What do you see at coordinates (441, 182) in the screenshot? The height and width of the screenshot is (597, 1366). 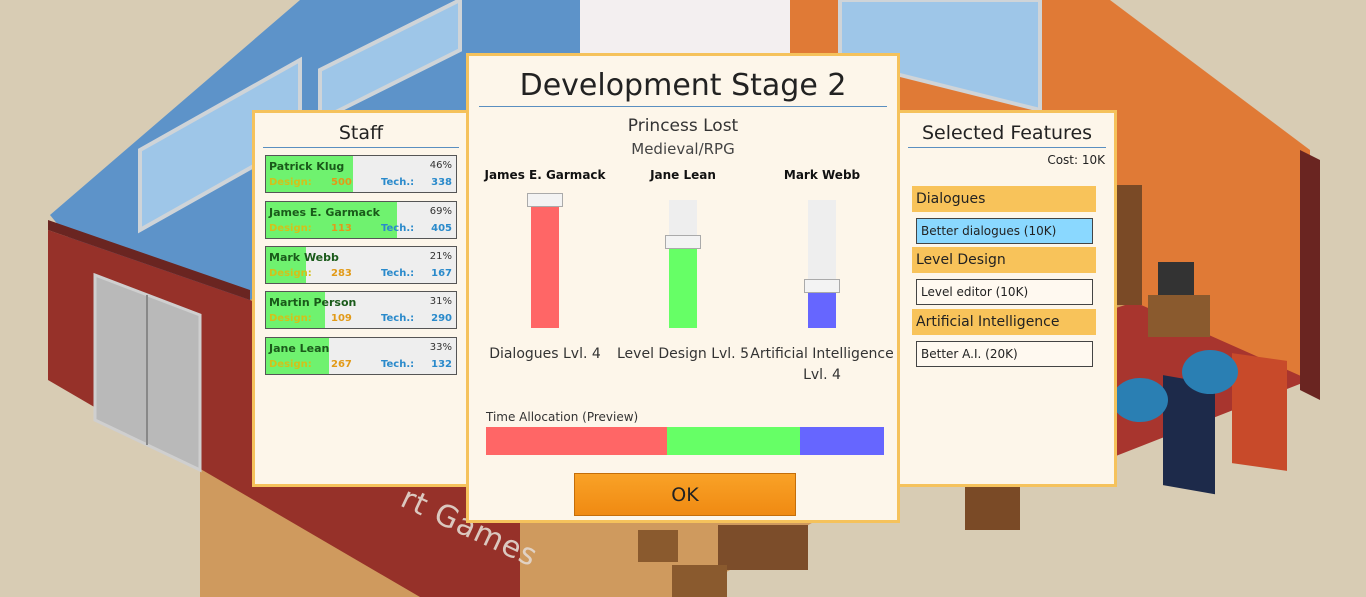 I see `tech-value: 338` at bounding box center [441, 182].